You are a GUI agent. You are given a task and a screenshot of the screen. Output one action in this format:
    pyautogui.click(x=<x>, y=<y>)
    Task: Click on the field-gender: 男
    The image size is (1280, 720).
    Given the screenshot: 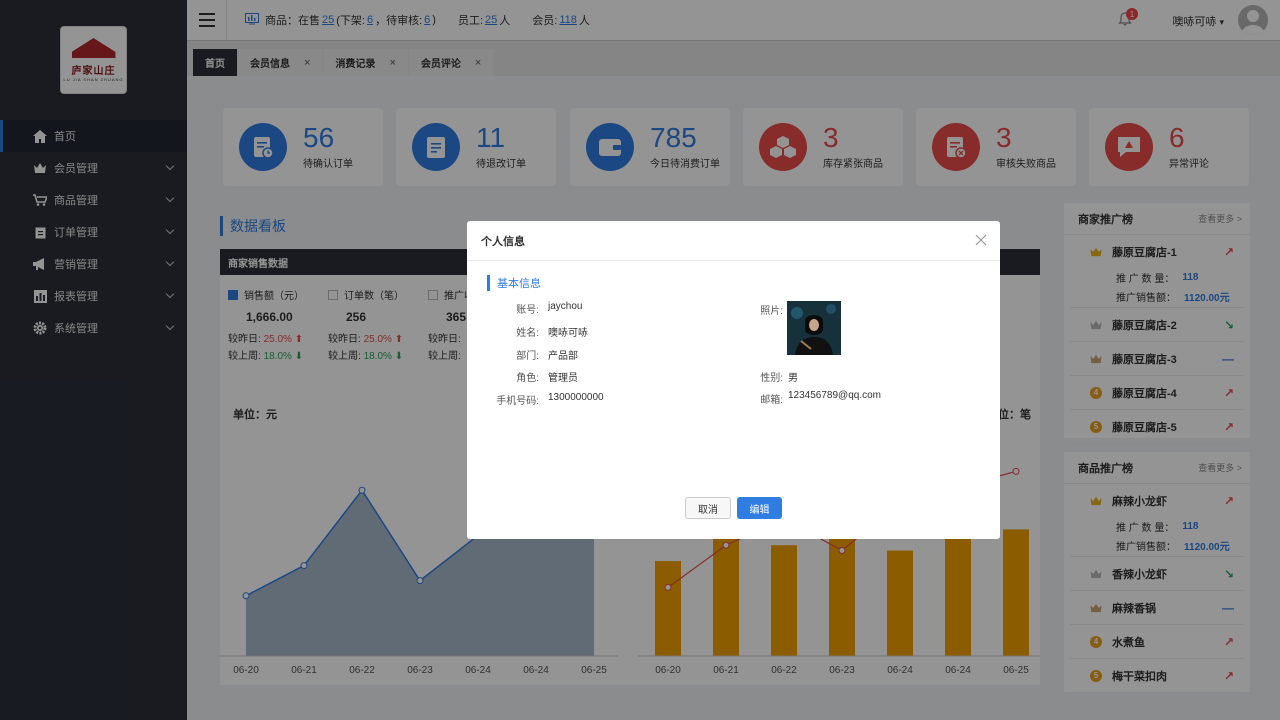 What is the action you would take?
    pyautogui.click(x=793, y=378)
    